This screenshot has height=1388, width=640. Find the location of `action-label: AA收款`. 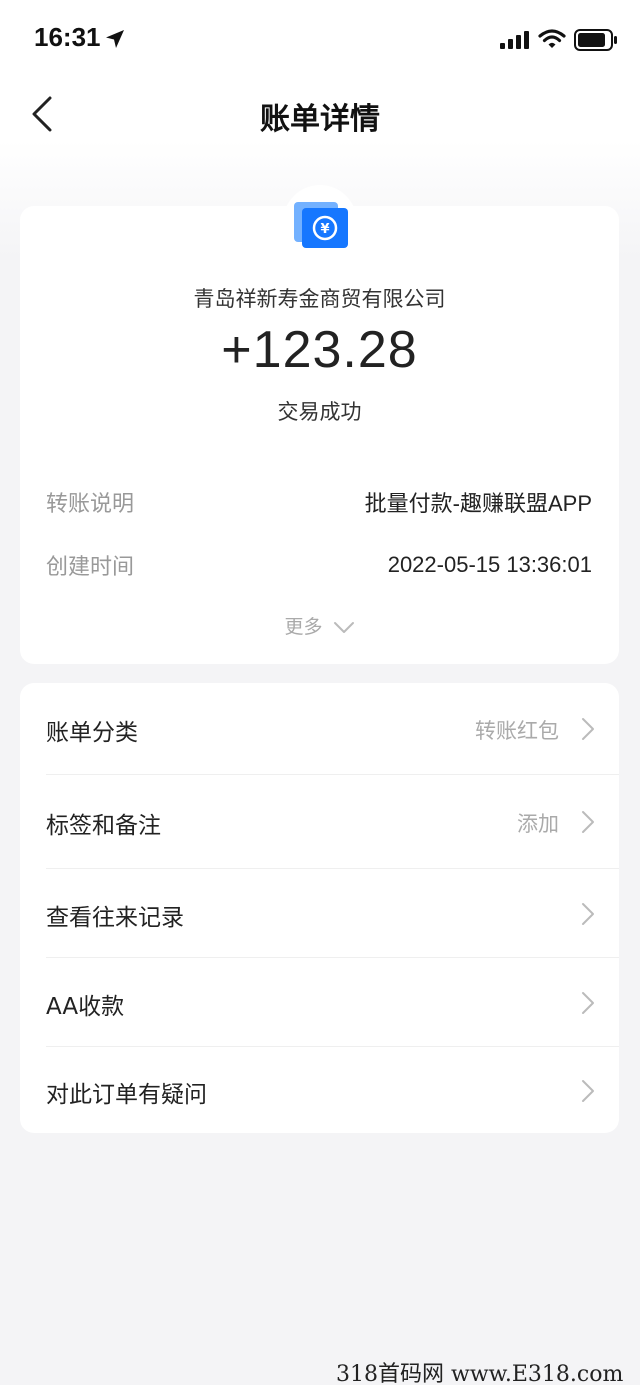

action-label: AA收款 is located at coordinates (85, 1007).